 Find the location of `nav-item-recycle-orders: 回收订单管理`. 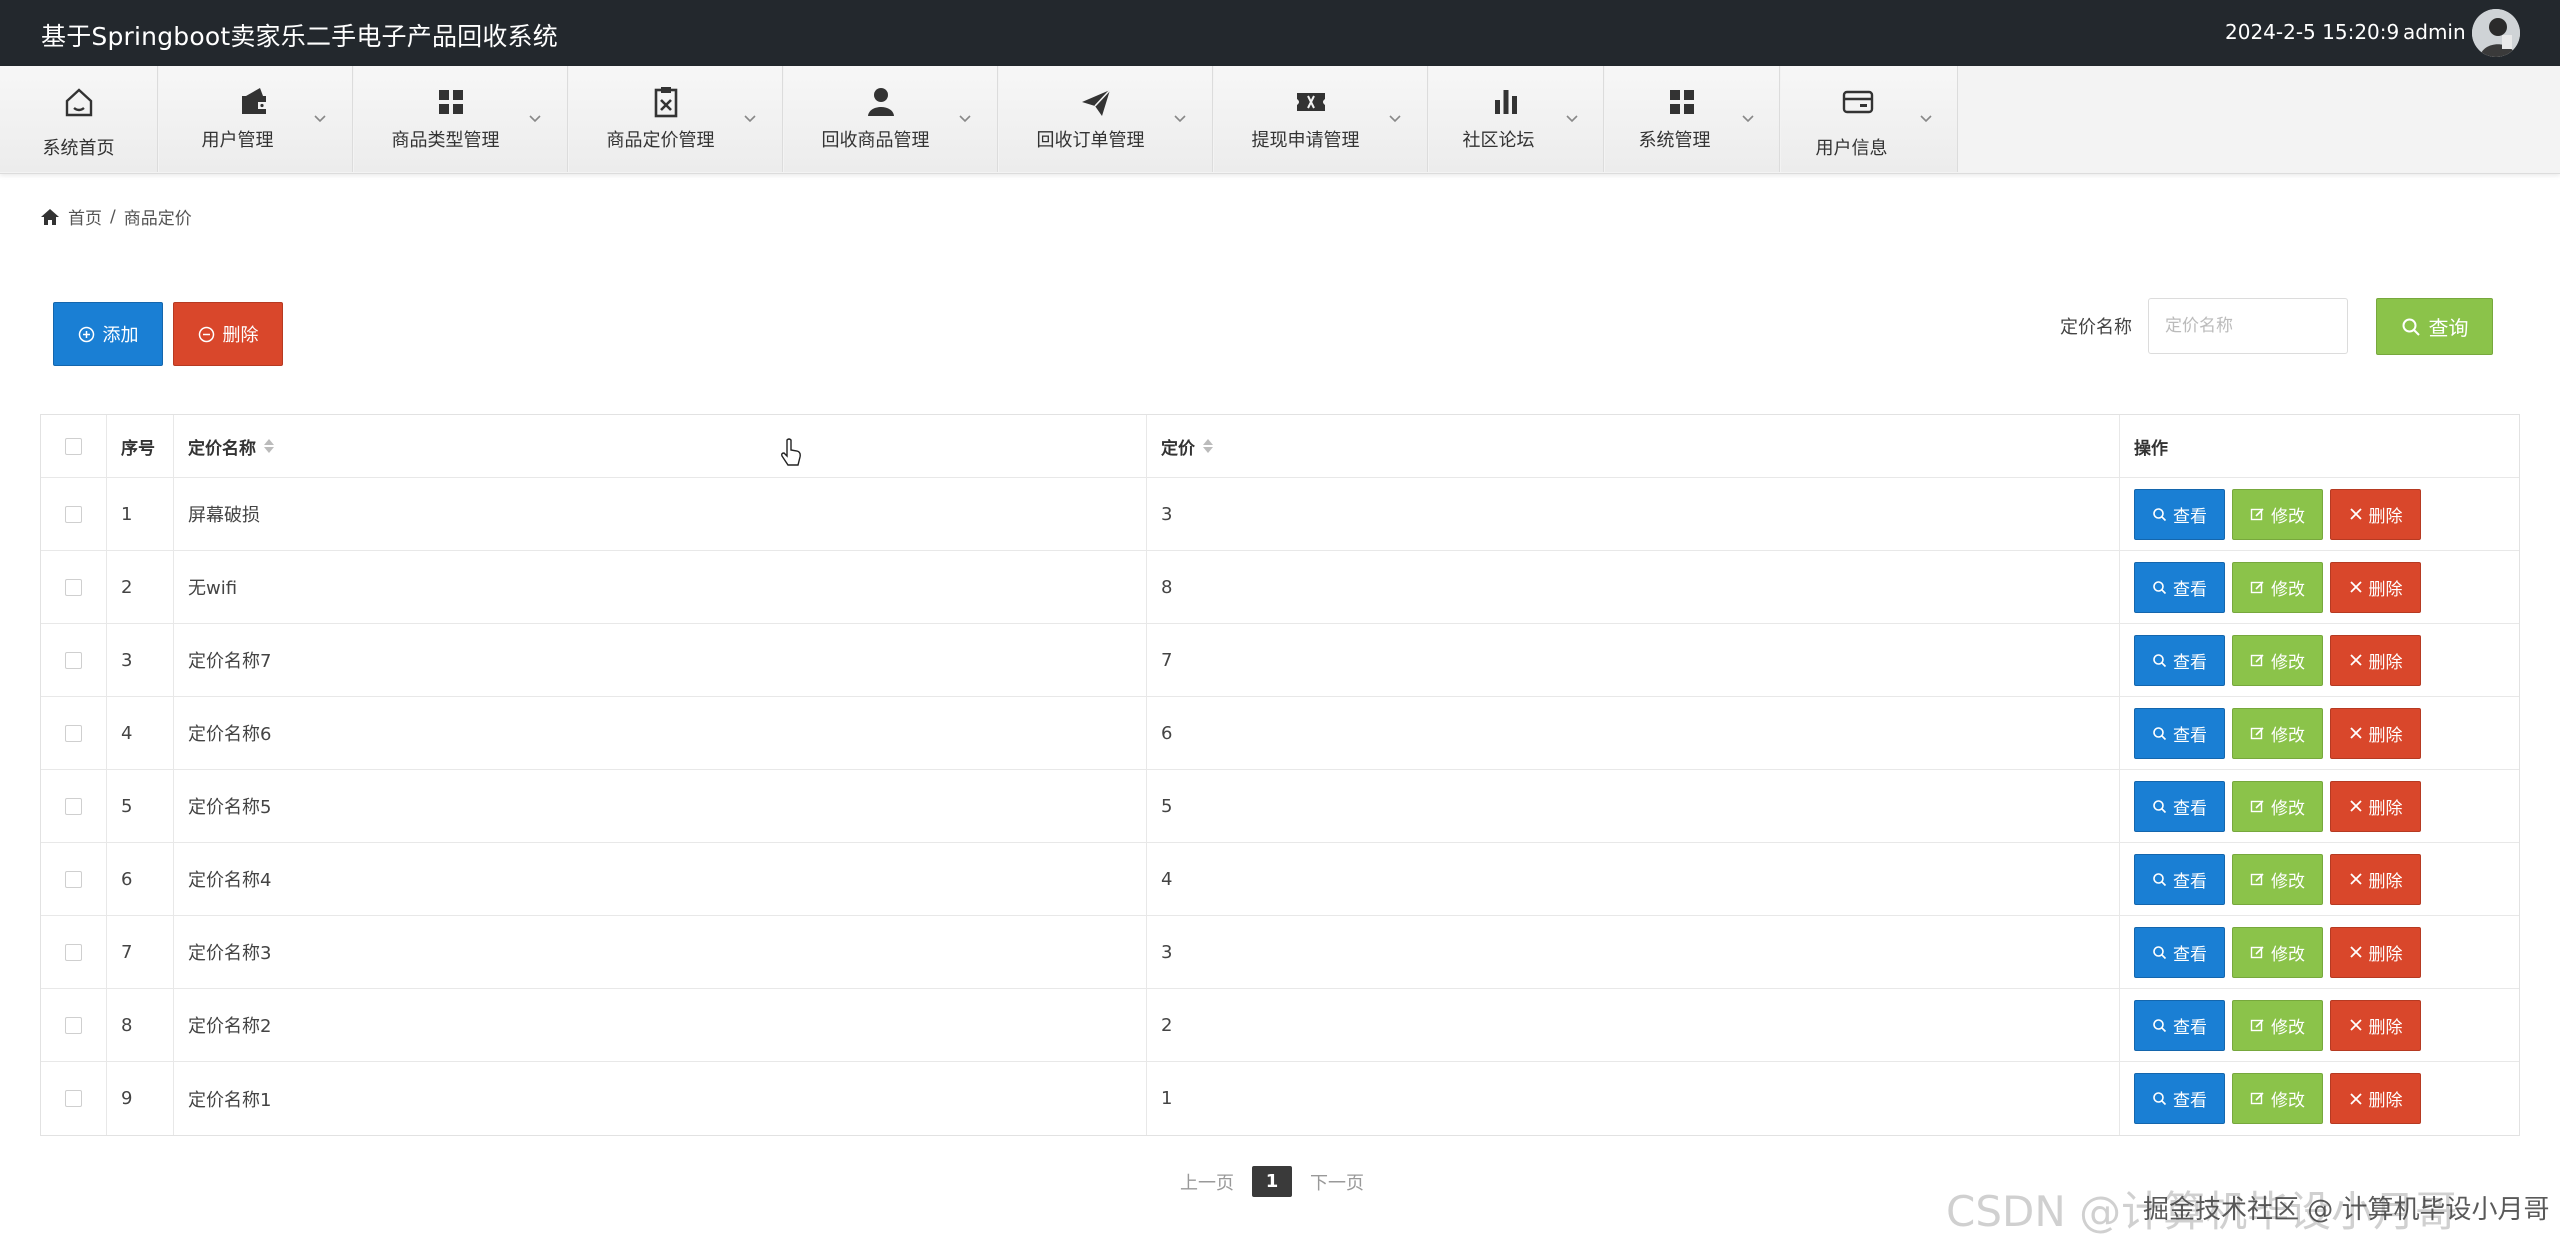

nav-item-recycle-orders: 回收订单管理 is located at coordinates (1106, 119).